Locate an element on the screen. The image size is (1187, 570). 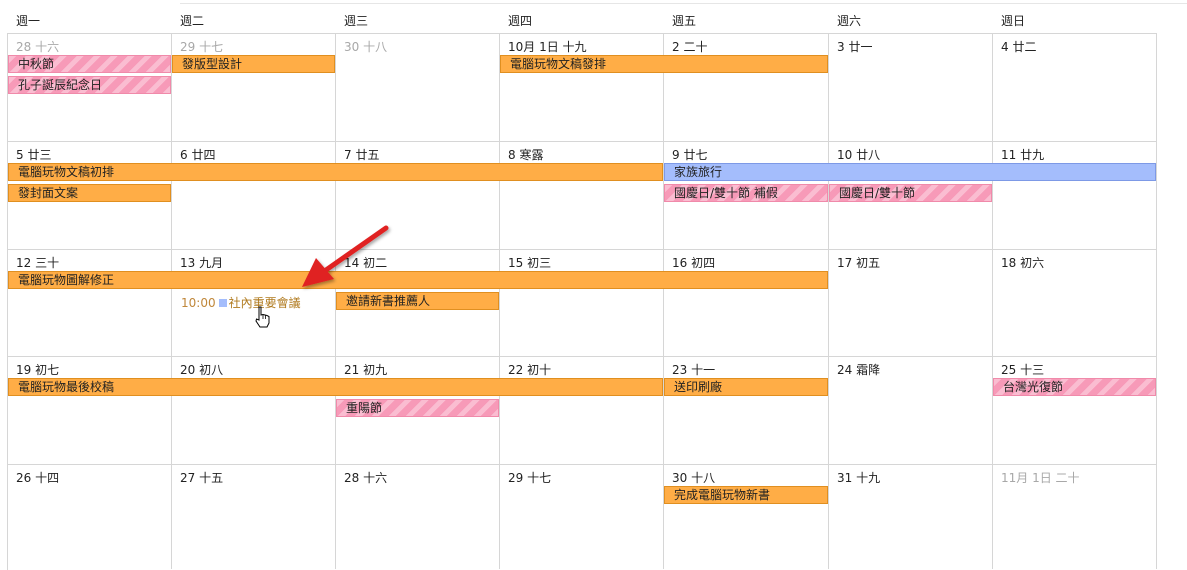
day-number: 25 十三 is located at coordinates (1022, 369).